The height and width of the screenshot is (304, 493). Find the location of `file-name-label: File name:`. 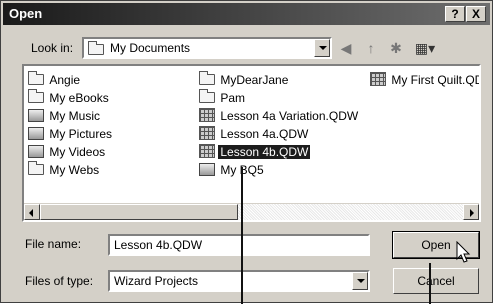

file-name-label: File name: is located at coordinates (53, 244).